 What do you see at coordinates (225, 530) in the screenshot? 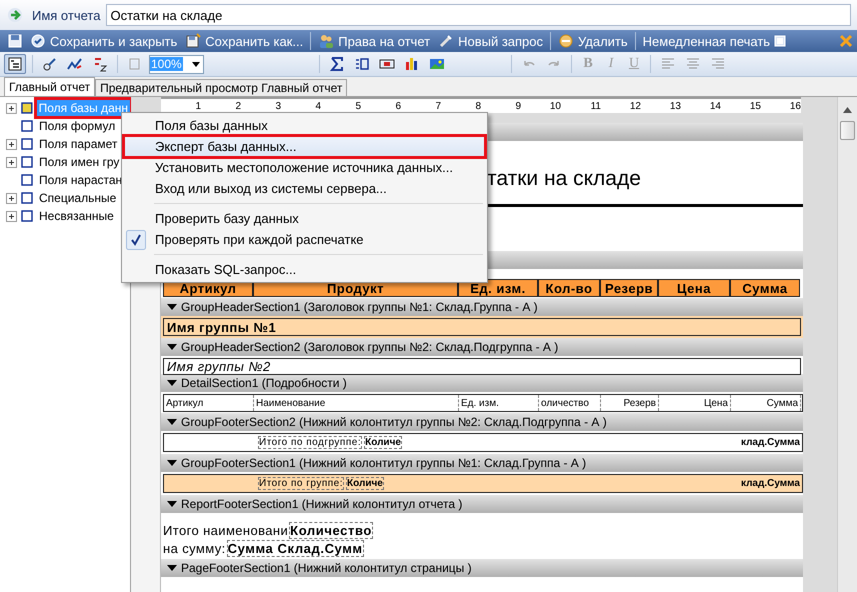
I see `summary-label: Итого наименовани` at bounding box center [225, 530].